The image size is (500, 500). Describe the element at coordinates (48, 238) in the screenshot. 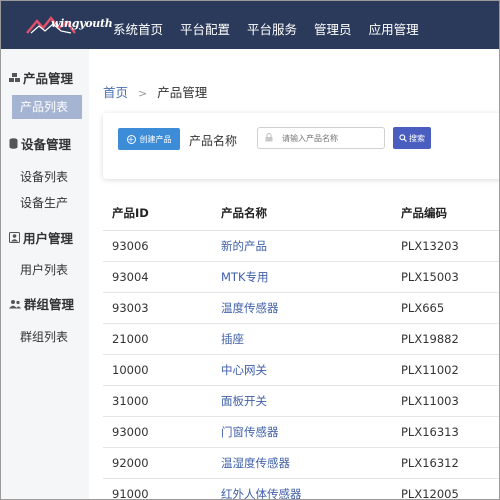

I see `sidebar-group-label: 用户管理` at that location.